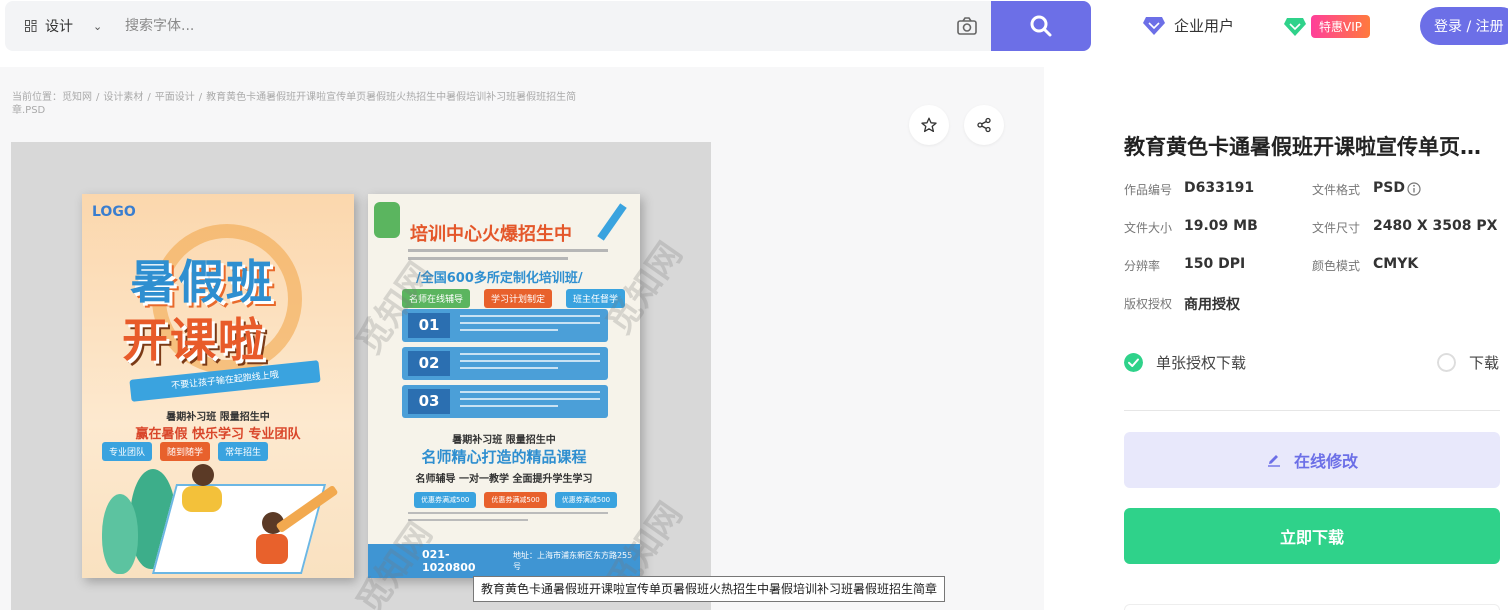 This screenshot has height=610, width=1508. What do you see at coordinates (243, 451) in the screenshot?
I see `poster-tag: 常年招生` at bounding box center [243, 451].